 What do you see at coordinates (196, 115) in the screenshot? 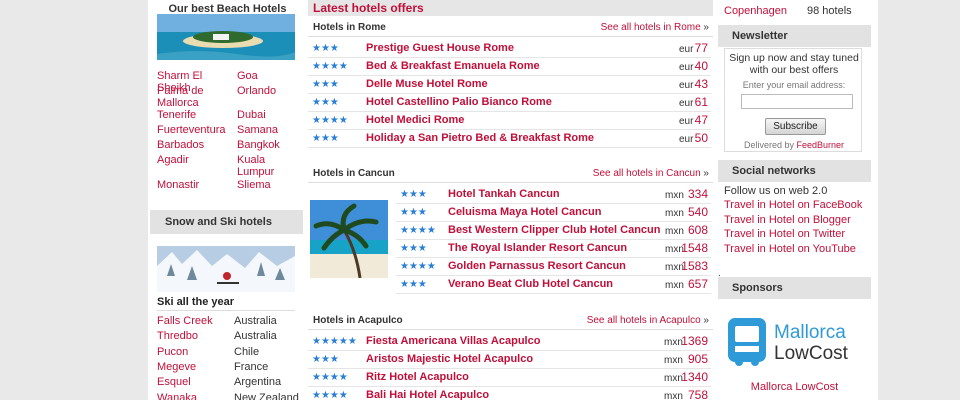
I see `beach-destination-link: Tenerife` at bounding box center [196, 115].